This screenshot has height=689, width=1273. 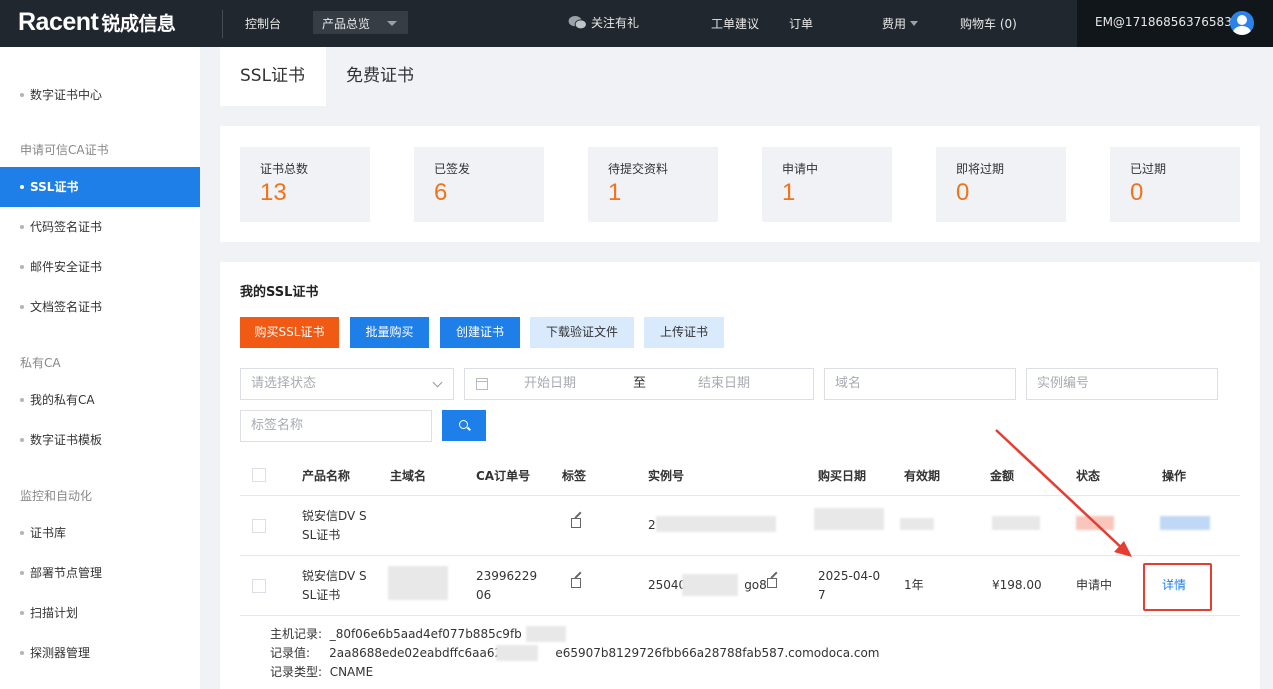 What do you see at coordinates (418, 583) in the screenshot?
I see `redacted-domain` at bounding box center [418, 583].